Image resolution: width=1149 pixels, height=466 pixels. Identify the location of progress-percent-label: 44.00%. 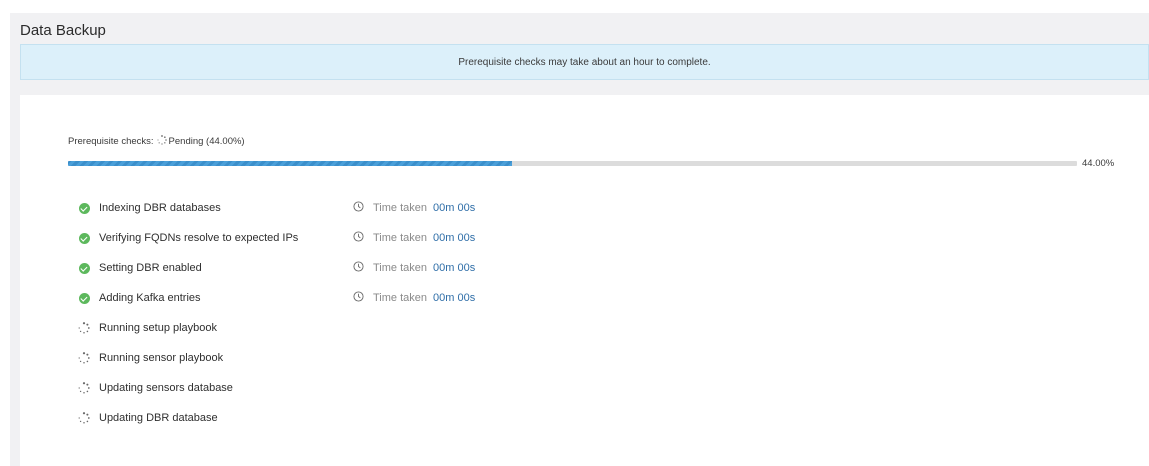
(1098, 163).